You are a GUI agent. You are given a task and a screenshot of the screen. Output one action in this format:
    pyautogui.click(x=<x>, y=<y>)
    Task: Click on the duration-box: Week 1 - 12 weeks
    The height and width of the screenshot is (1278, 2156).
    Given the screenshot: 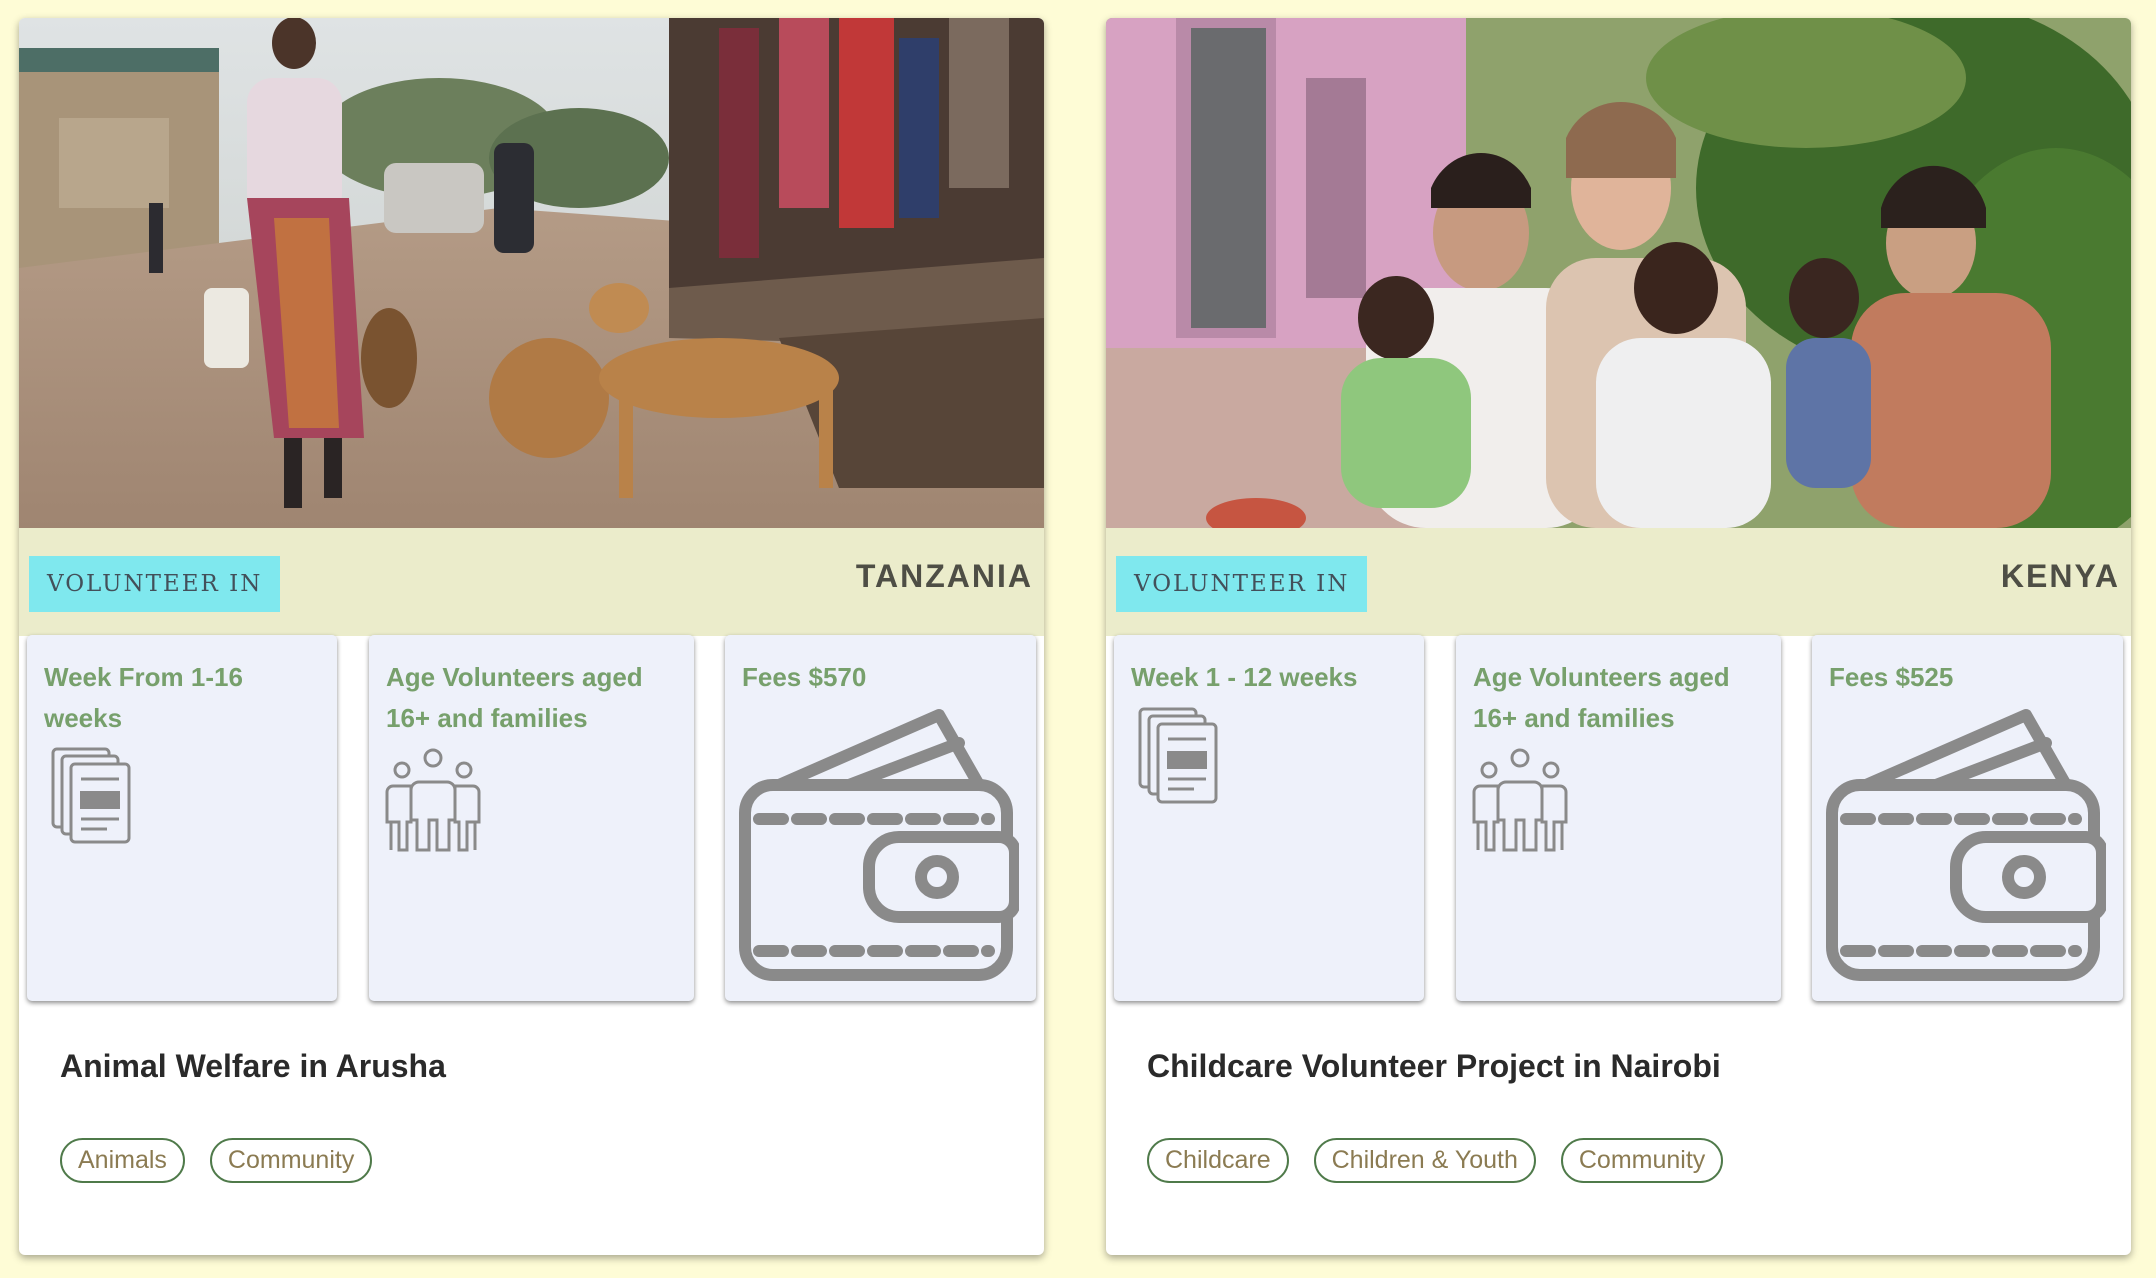 What is the action you would take?
    pyautogui.click(x=1269, y=818)
    